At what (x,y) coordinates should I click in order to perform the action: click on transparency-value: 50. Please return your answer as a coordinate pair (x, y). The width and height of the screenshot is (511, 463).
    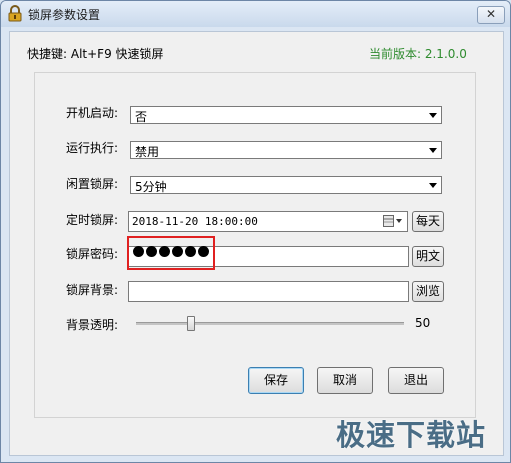
    Looking at the image, I should click on (423, 323).